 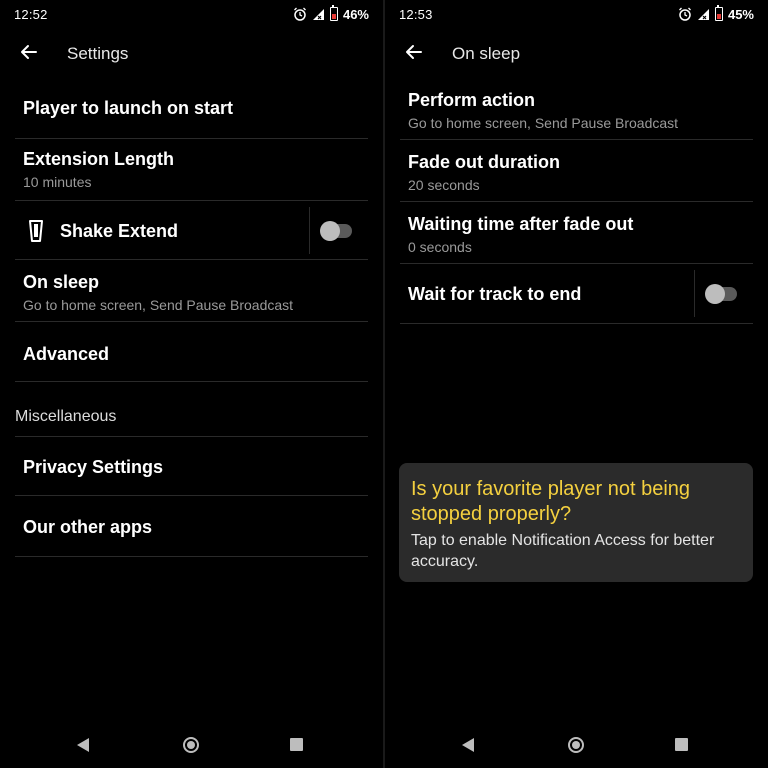 What do you see at coordinates (336, 231) in the screenshot?
I see `shake-extend-toggle` at bounding box center [336, 231].